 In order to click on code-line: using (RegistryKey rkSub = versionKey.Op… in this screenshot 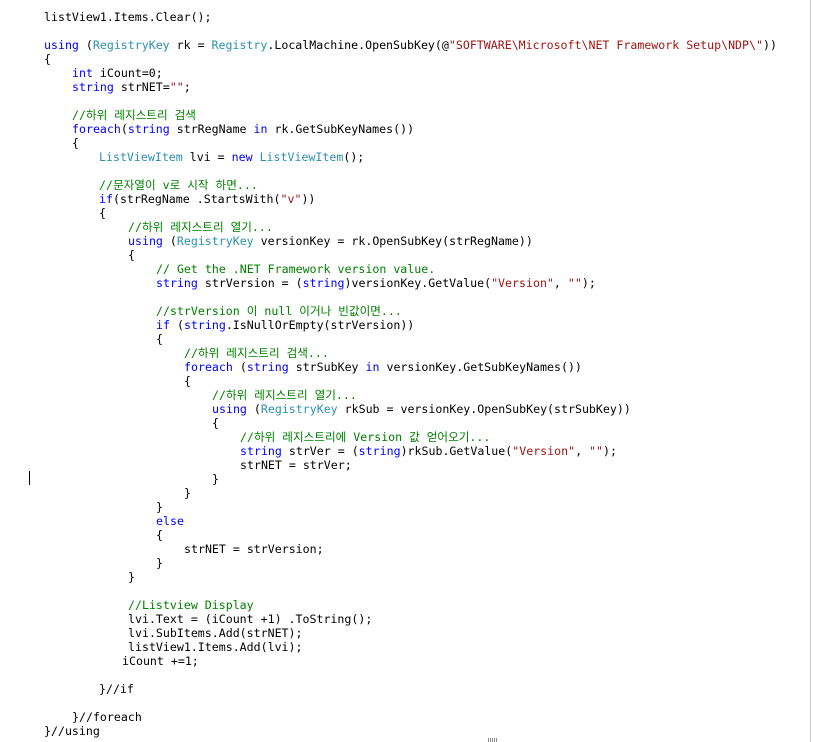, I will do `click(421, 409)`.